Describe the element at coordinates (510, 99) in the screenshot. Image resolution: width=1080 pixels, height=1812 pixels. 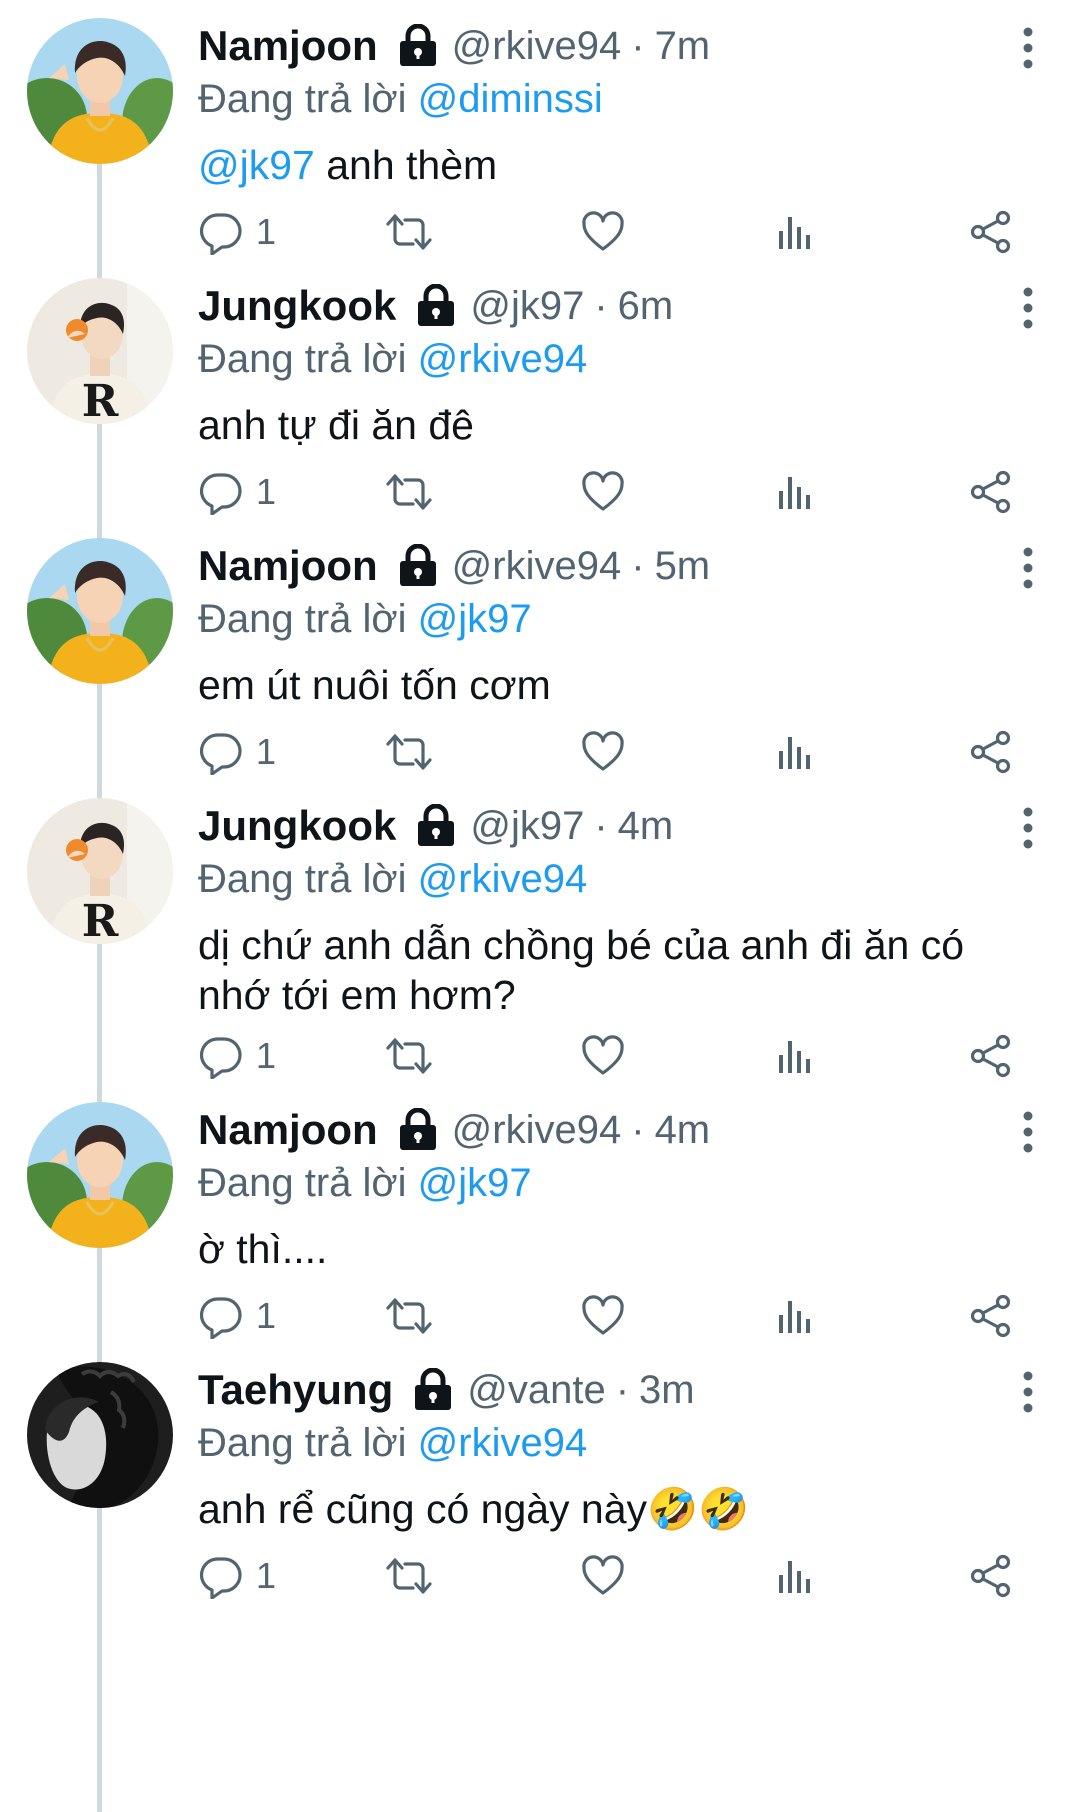
I see `replying-to-mention: @diminssi` at that location.